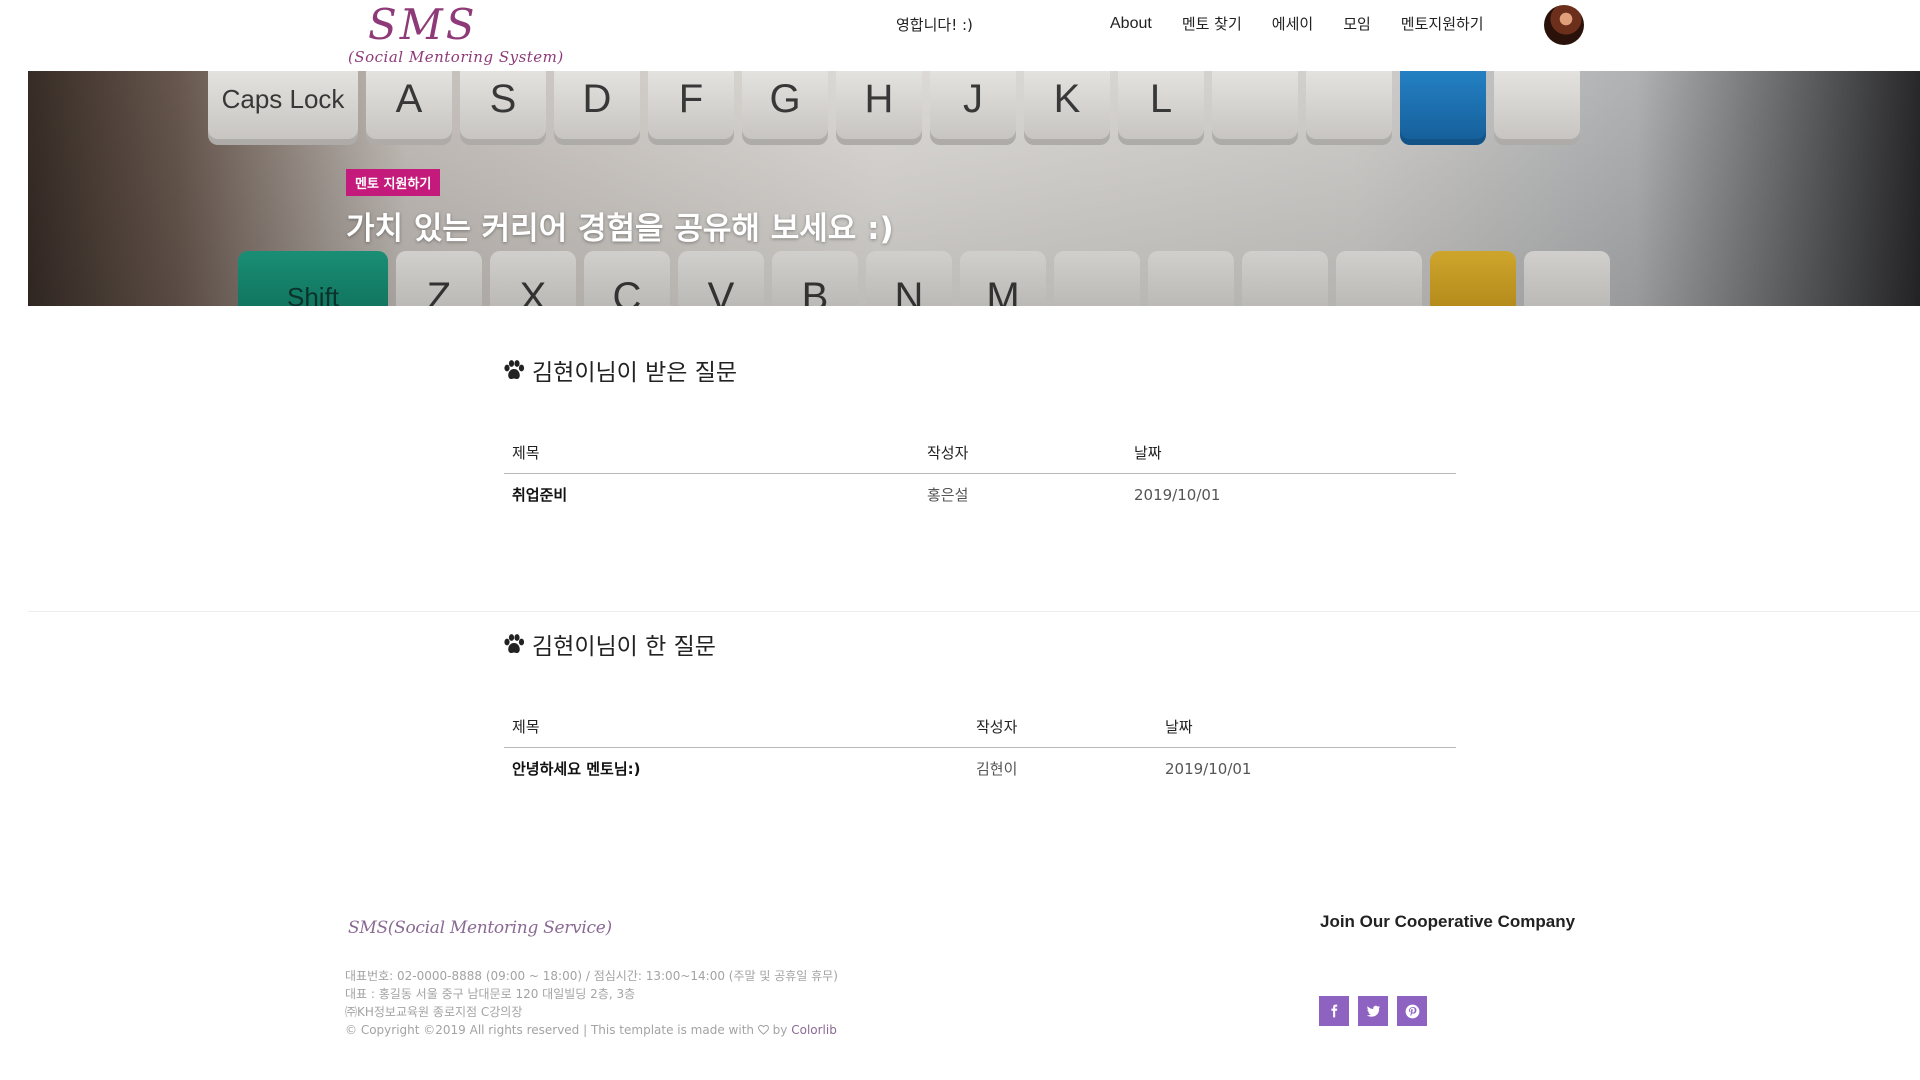 The width and height of the screenshot is (1920, 1080). What do you see at coordinates (763, 1030) in the screenshot?
I see `heart-icon` at bounding box center [763, 1030].